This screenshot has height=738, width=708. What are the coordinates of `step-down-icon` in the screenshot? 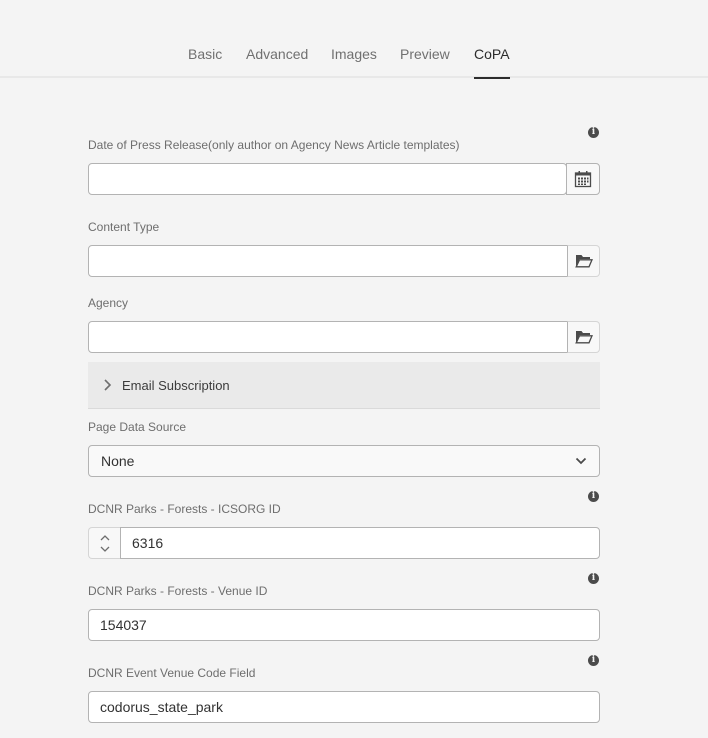 It's located at (105, 549).